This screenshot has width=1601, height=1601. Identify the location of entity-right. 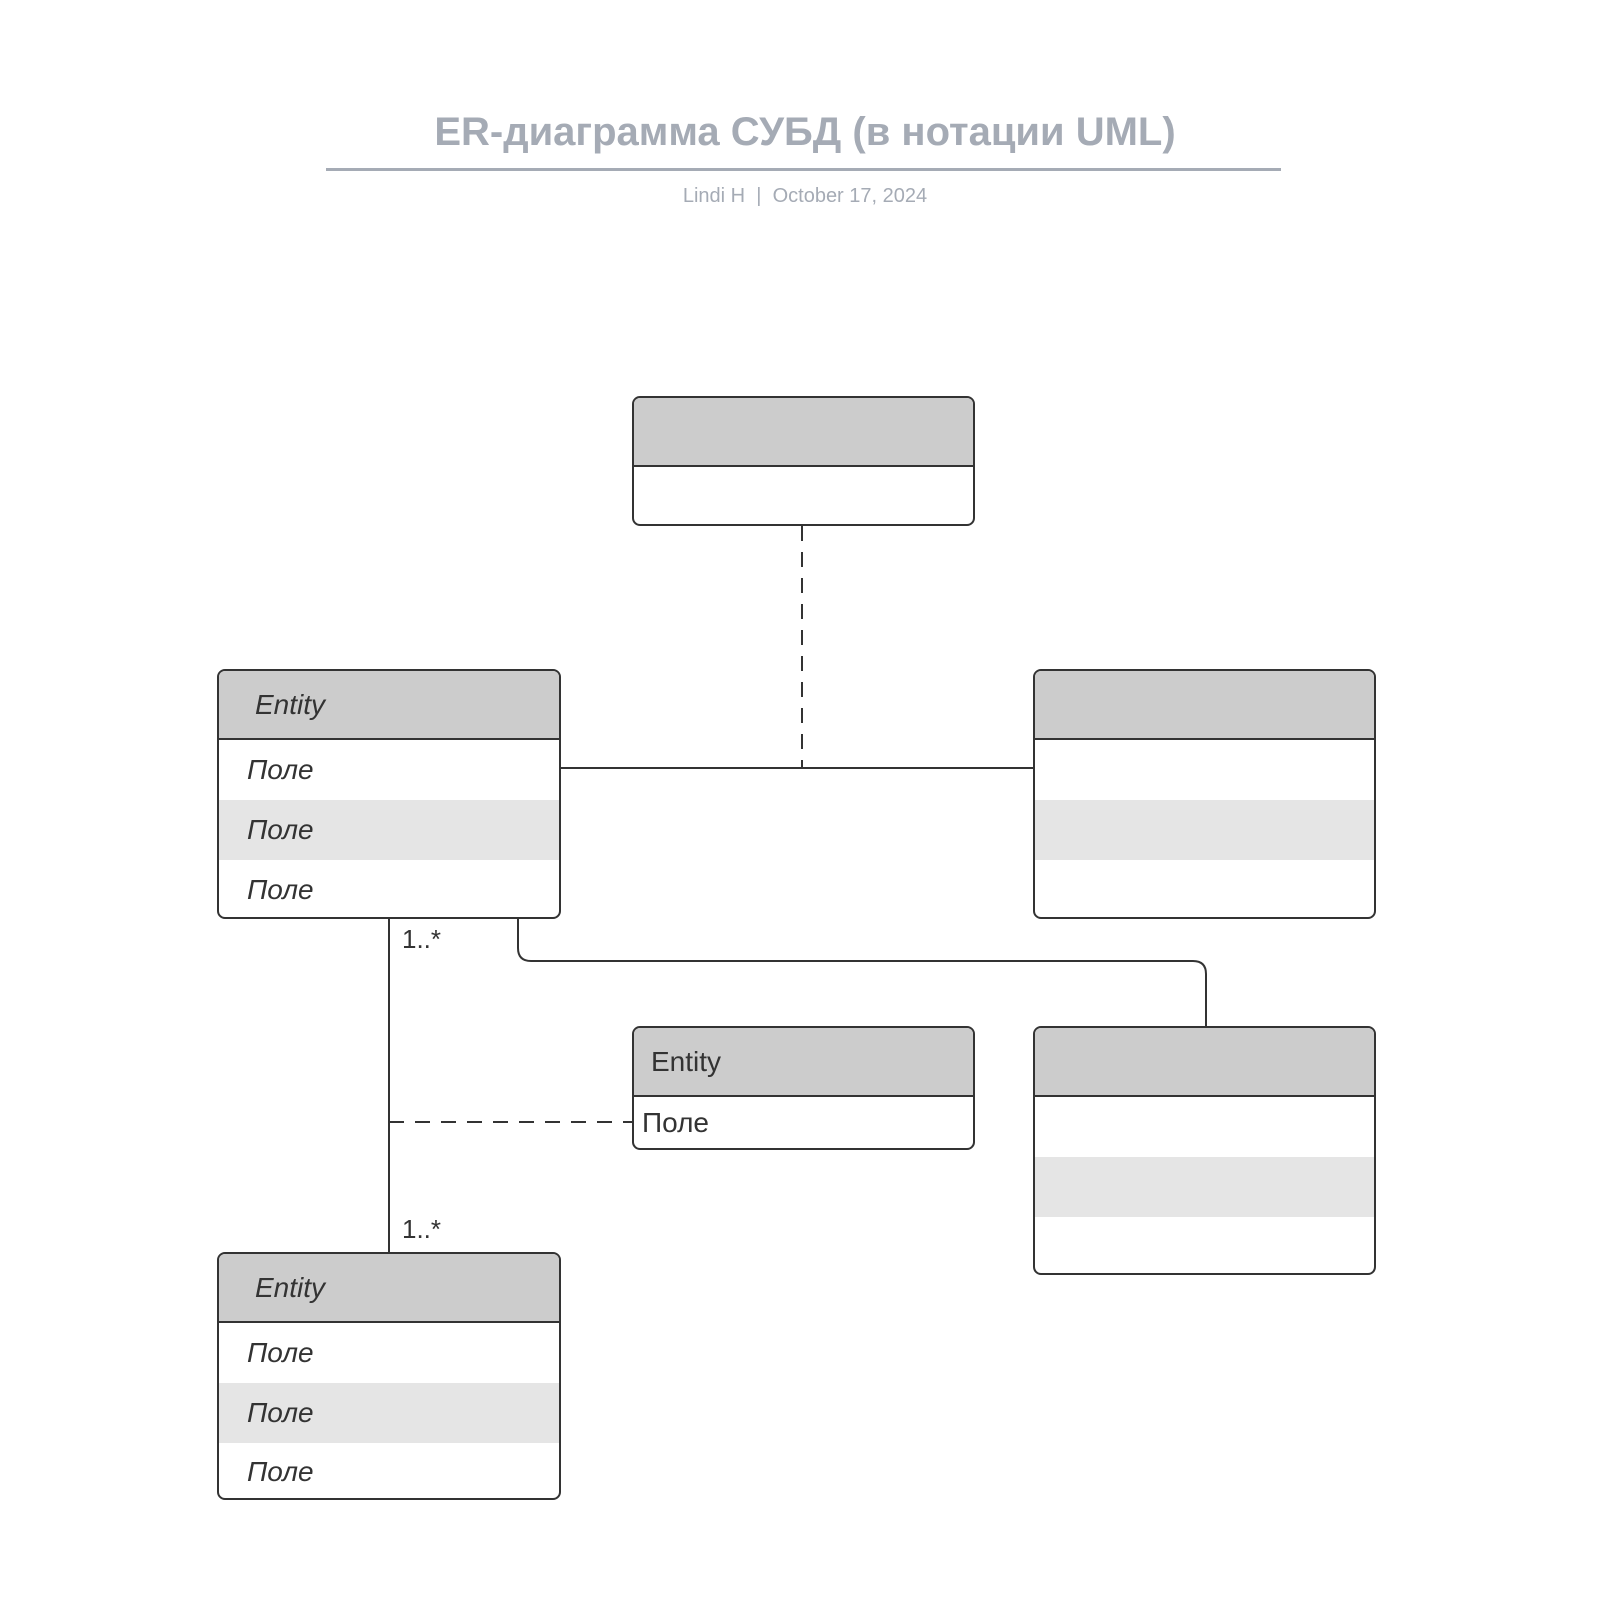
(1204, 794).